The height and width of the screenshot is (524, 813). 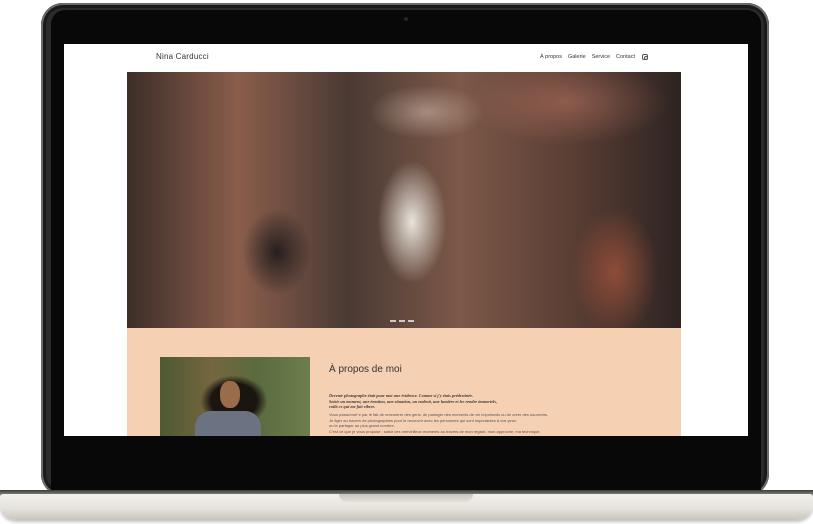 What do you see at coordinates (182, 56) in the screenshot?
I see `site-brand: Nina Carducci` at bounding box center [182, 56].